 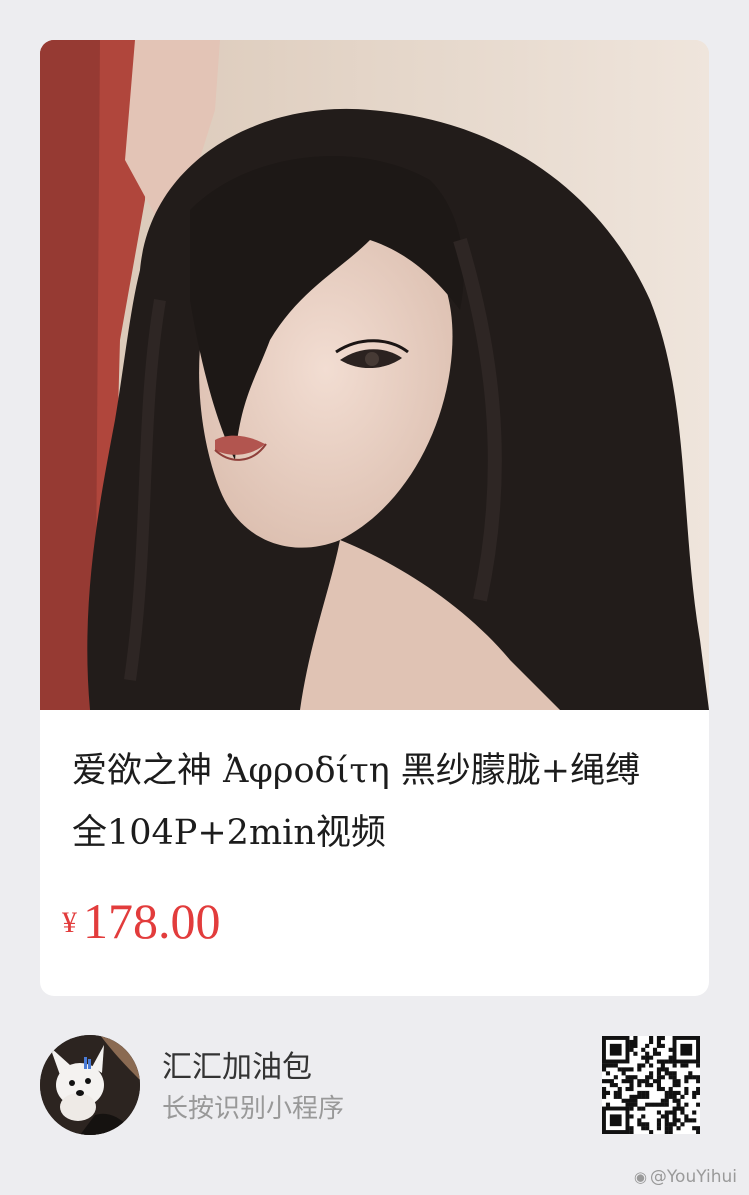 What do you see at coordinates (356, 802) in the screenshot?
I see `product-title: 爱欲之神 Ἀφροδίτη 黑纱朦胧+绳缚 全104P+2min视频` at bounding box center [356, 802].